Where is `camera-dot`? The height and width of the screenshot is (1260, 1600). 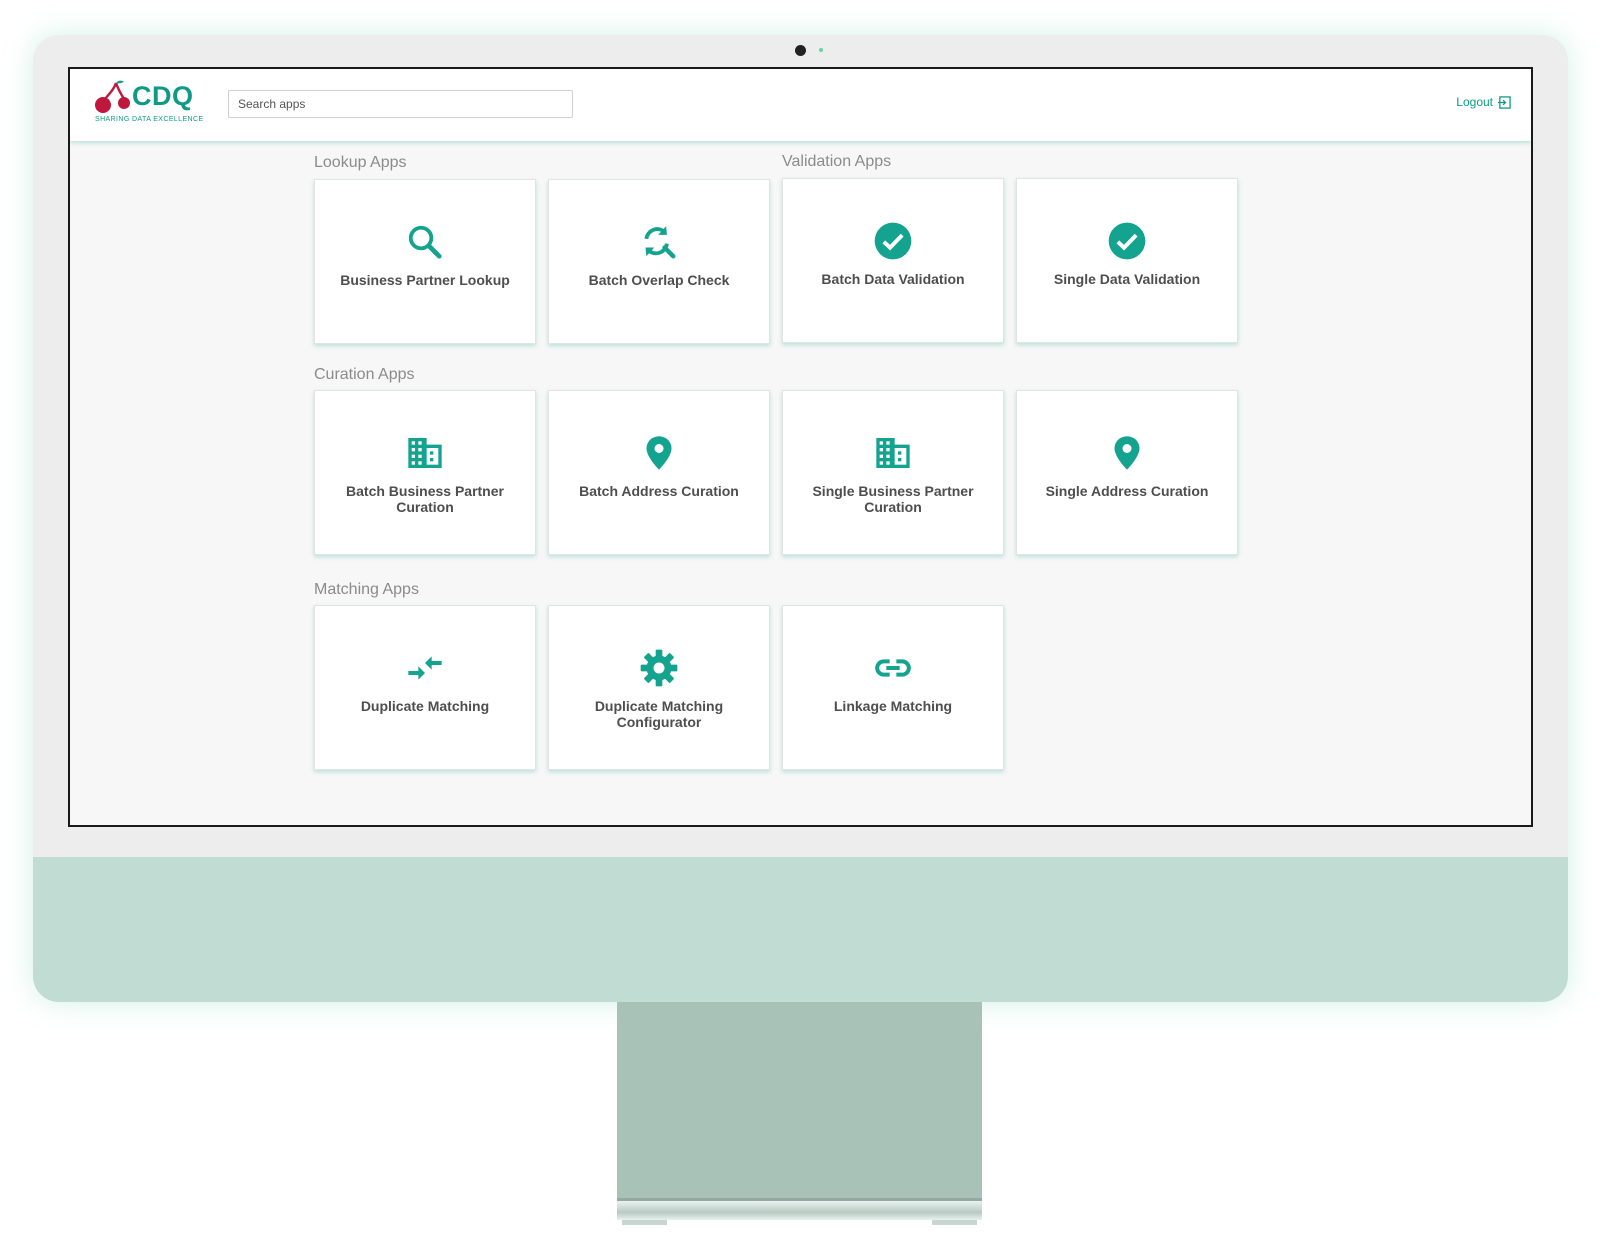
camera-dot is located at coordinates (800, 50).